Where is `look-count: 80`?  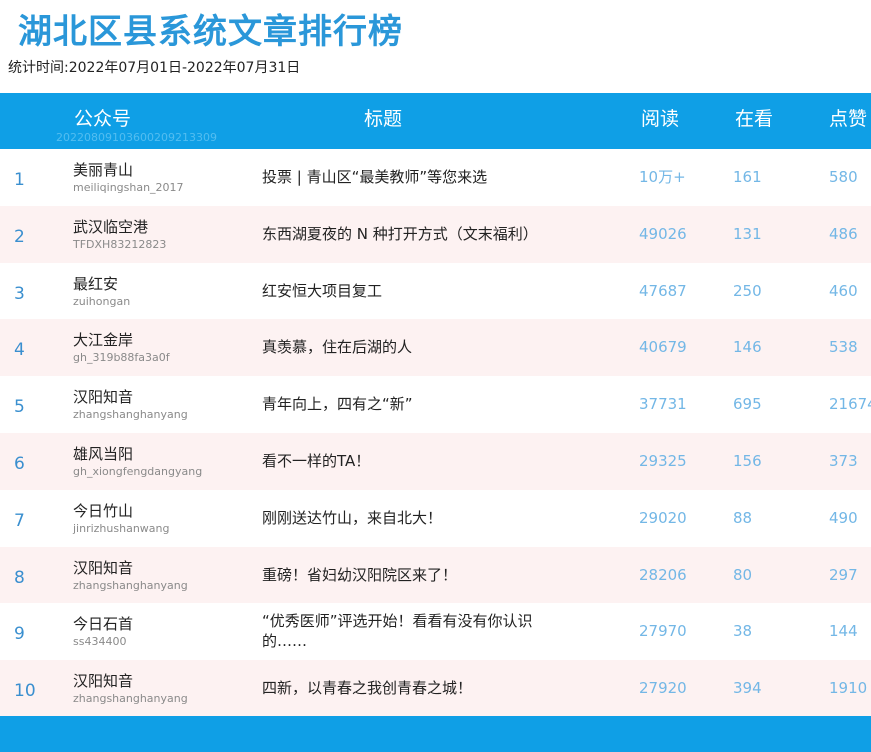 look-count: 80 is located at coordinates (743, 574).